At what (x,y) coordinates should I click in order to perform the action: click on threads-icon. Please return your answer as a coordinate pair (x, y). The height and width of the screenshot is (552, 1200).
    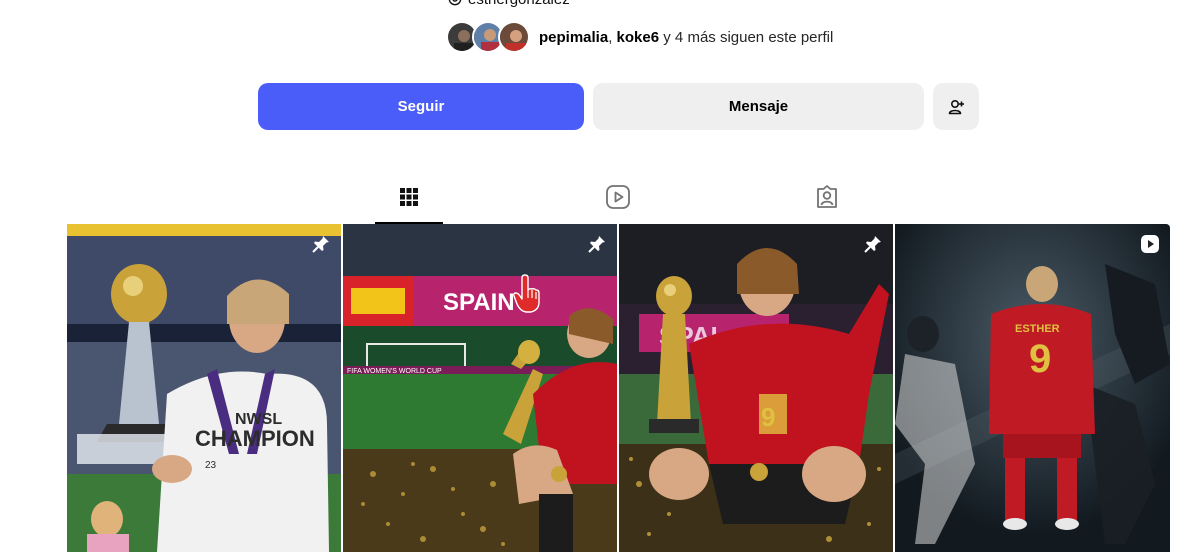
    Looking at the image, I should click on (455, 3).